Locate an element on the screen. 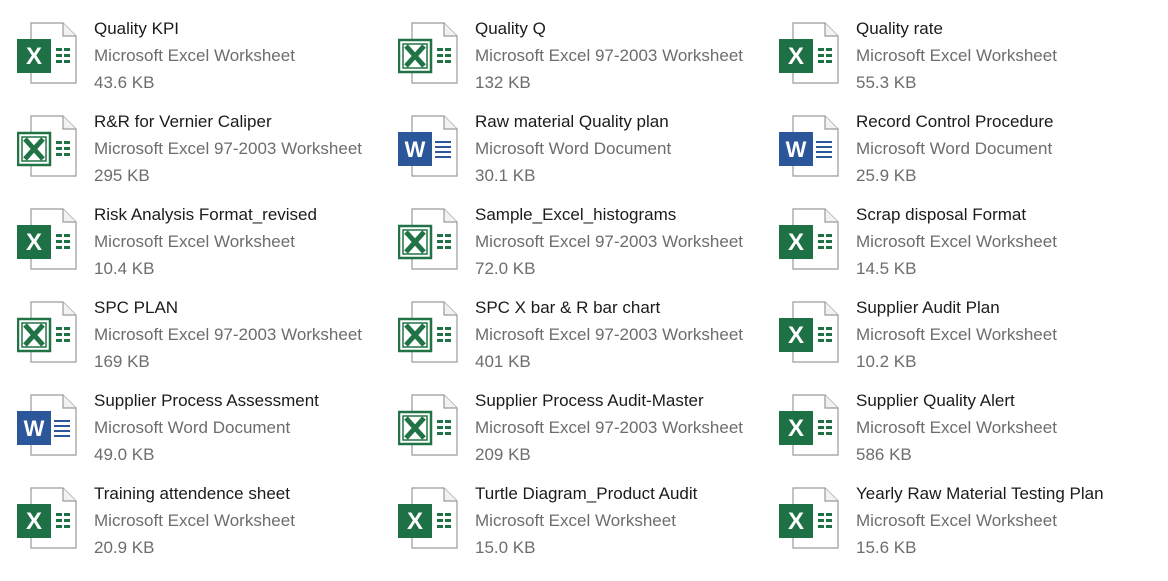 The image size is (1168, 581). file-name: SPC X bar & R bar chart is located at coordinates (568, 307).